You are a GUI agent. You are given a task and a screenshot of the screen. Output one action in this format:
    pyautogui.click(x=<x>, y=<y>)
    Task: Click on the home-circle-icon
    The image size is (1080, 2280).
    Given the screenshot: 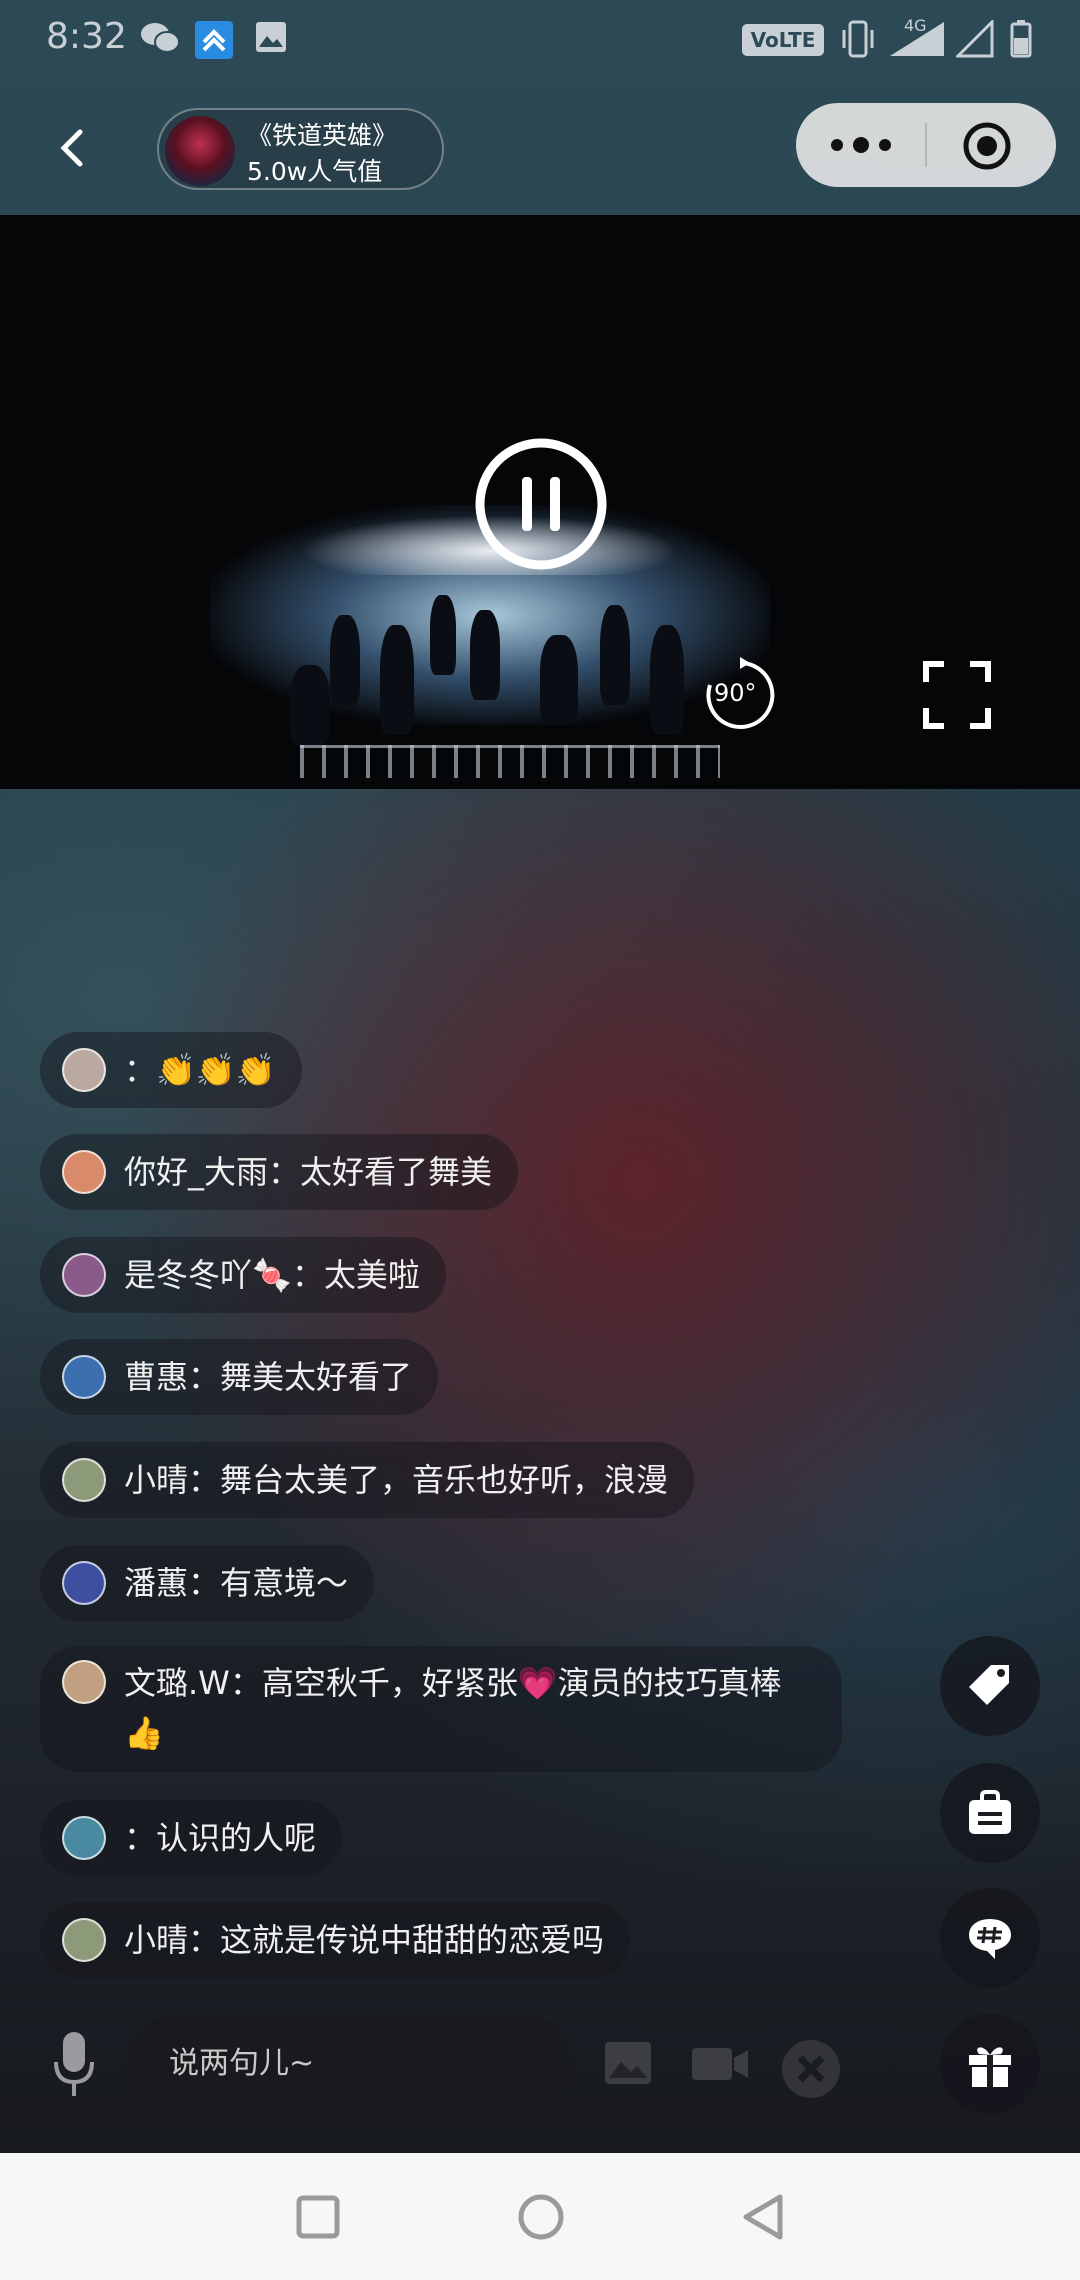 What is the action you would take?
    pyautogui.click(x=541, y=2217)
    